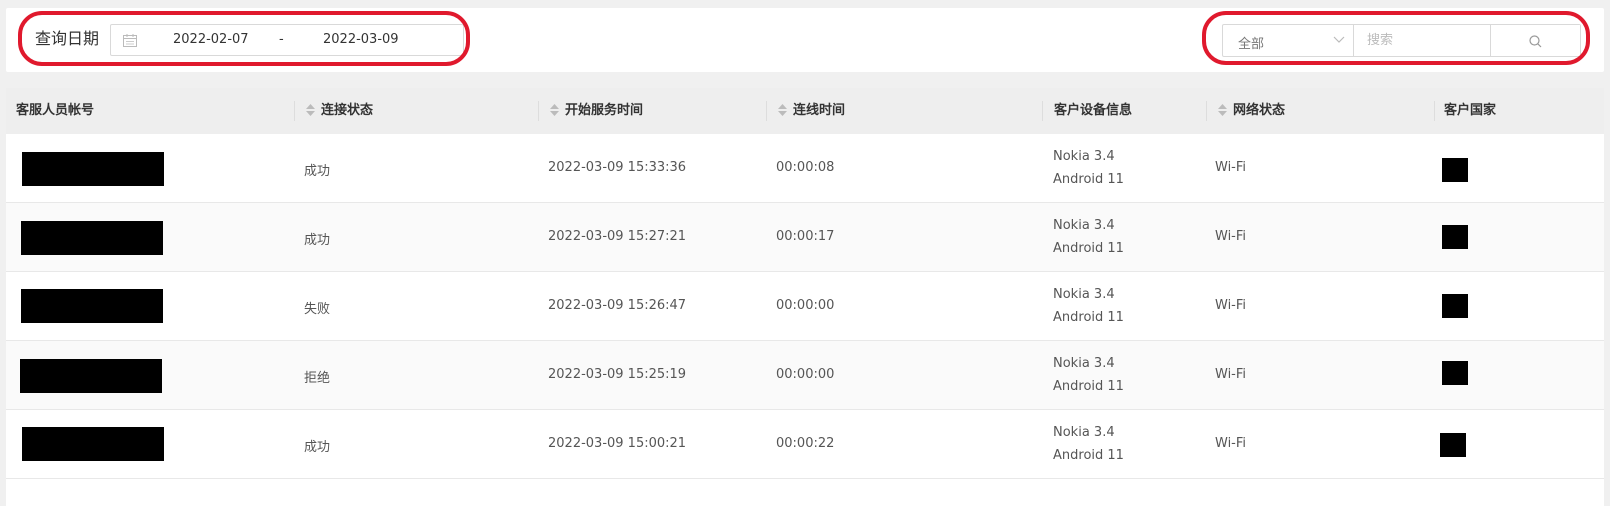 The height and width of the screenshot is (506, 1610). Describe the element at coordinates (317, 378) in the screenshot. I see `status-cell: 拒绝` at that location.